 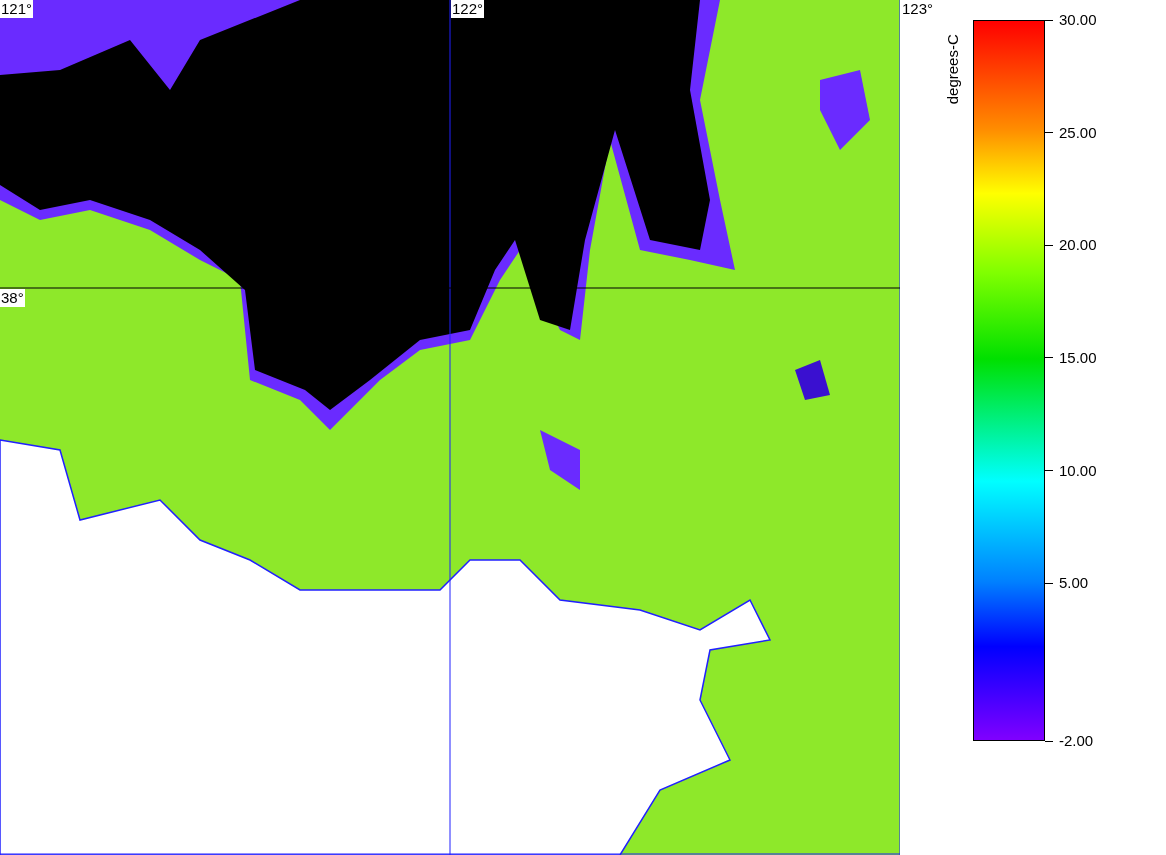 What do you see at coordinates (1078, 20) in the screenshot?
I see `scale-tick-label: 30.00` at bounding box center [1078, 20].